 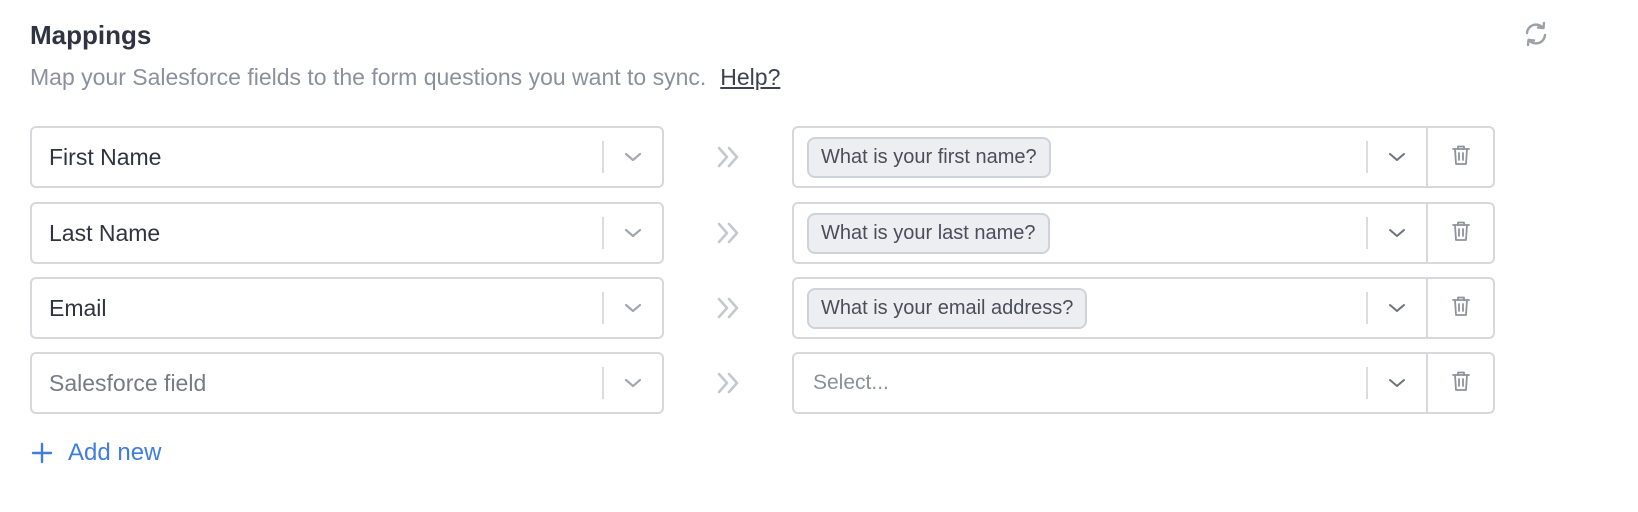 I want to click on salesforce-field-value: Email, so click(x=78, y=307).